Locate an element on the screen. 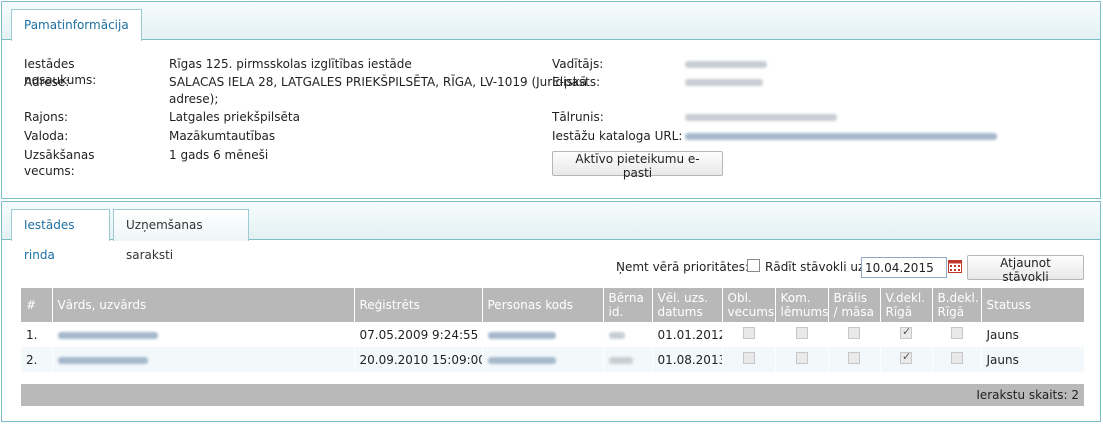 The height and width of the screenshot is (425, 1103). redacted-catalog-link is located at coordinates (841, 136).